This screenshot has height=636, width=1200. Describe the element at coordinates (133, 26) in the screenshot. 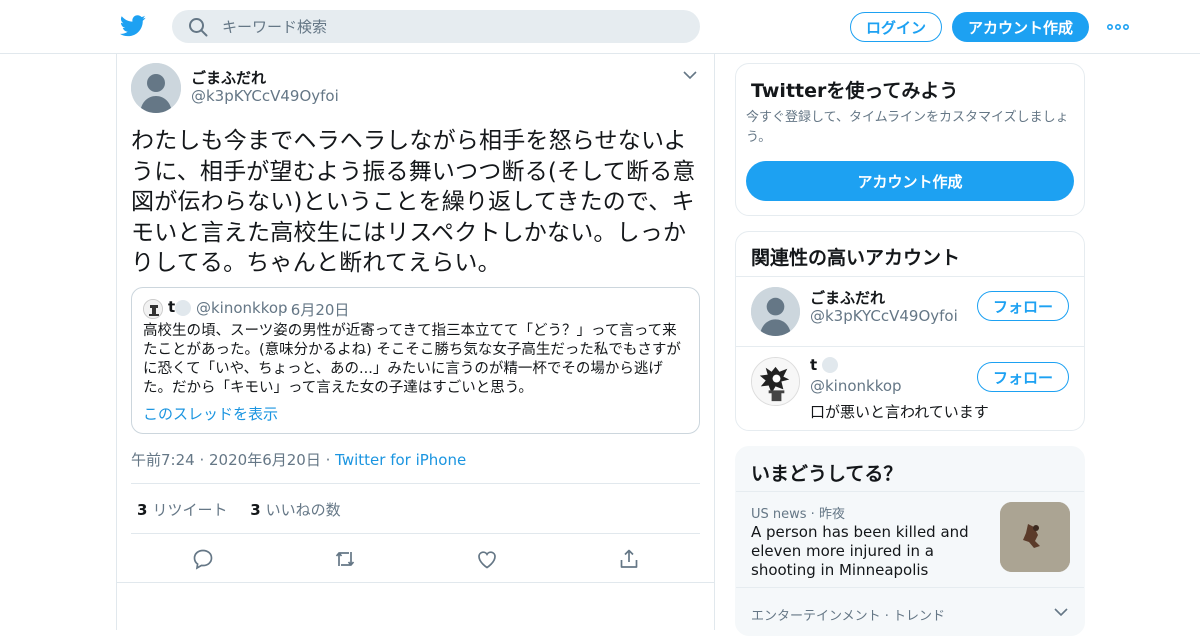

I see `twitter-logo-icon` at that location.